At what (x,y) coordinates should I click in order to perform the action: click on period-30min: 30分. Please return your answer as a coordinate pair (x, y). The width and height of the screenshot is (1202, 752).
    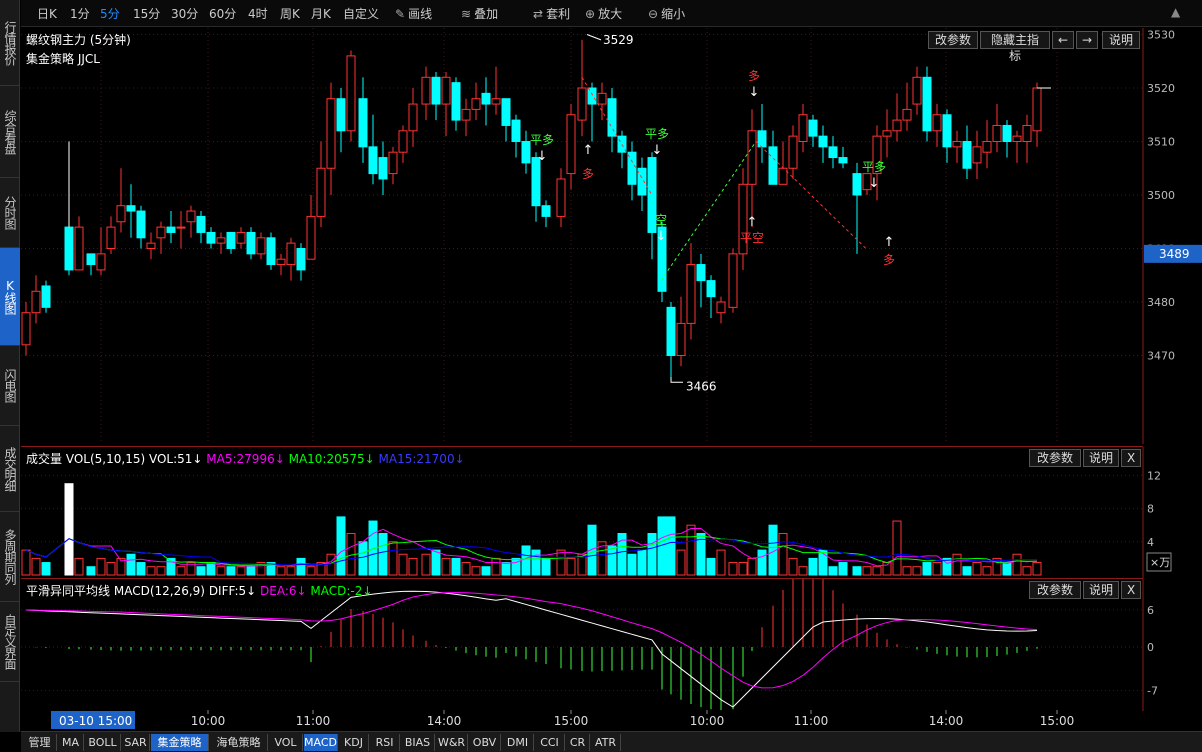
    Looking at the image, I should click on (184, 13).